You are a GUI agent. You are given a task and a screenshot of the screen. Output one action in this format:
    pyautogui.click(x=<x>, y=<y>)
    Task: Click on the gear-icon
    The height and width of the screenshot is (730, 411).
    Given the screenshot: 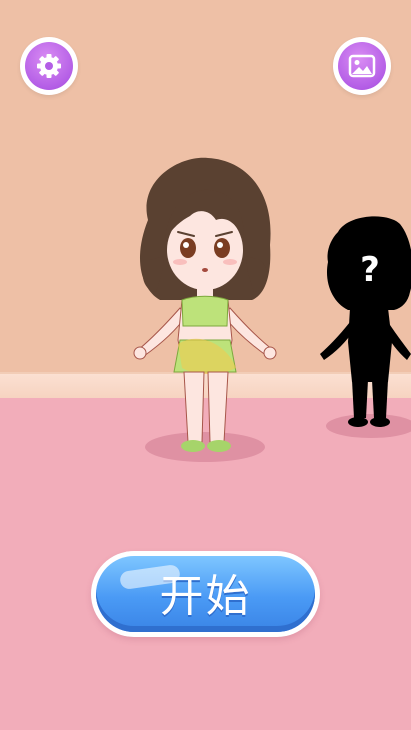 What is the action you would take?
    pyautogui.click(x=49, y=66)
    